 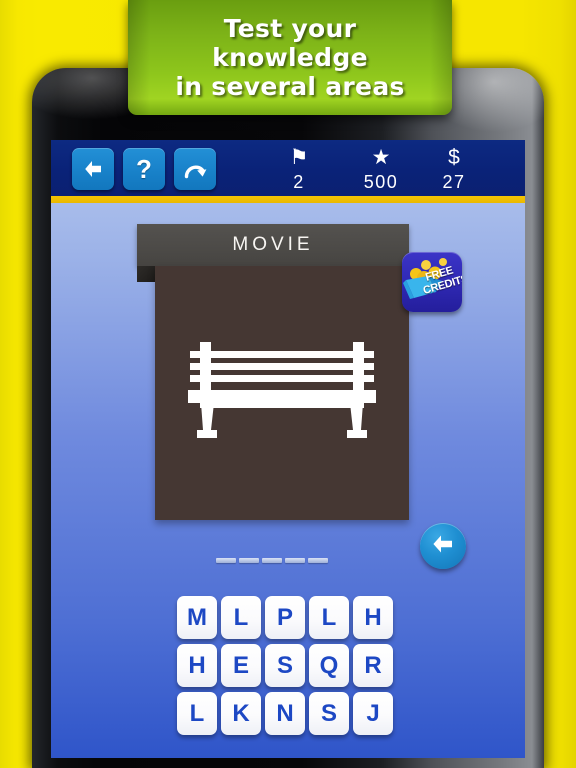 I want to click on letter-key: R, so click(x=373, y=665).